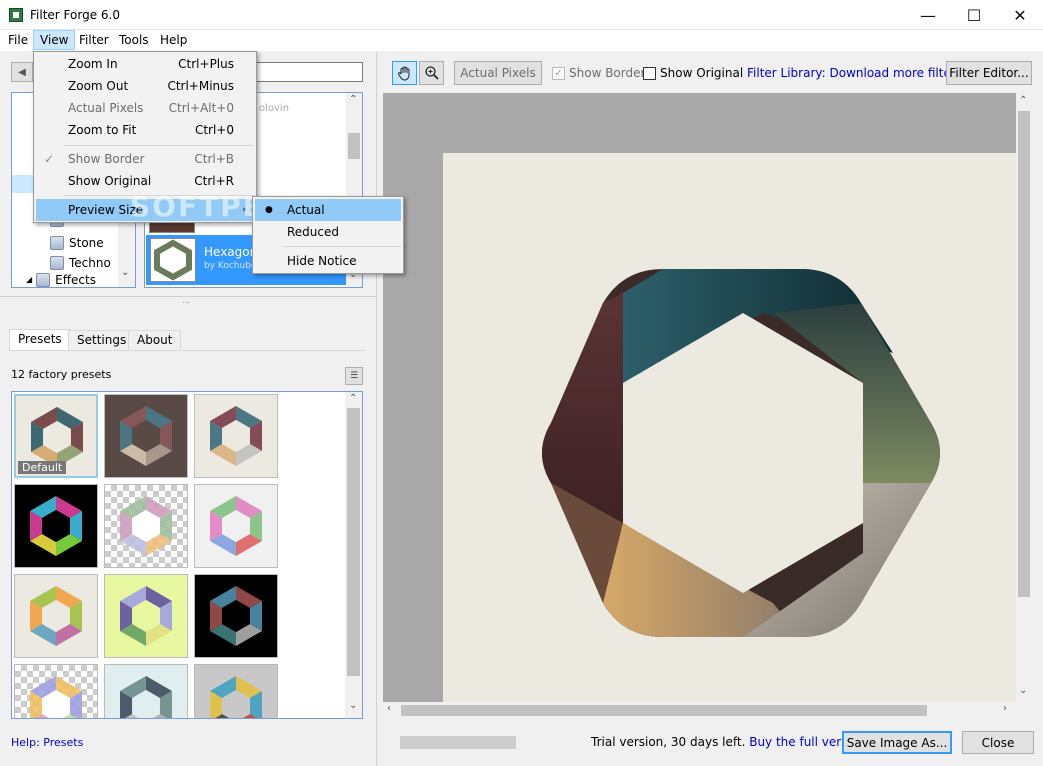 Image resolution: width=1043 pixels, height=766 pixels. I want to click on zoom-tool-button, so click(431, 73).